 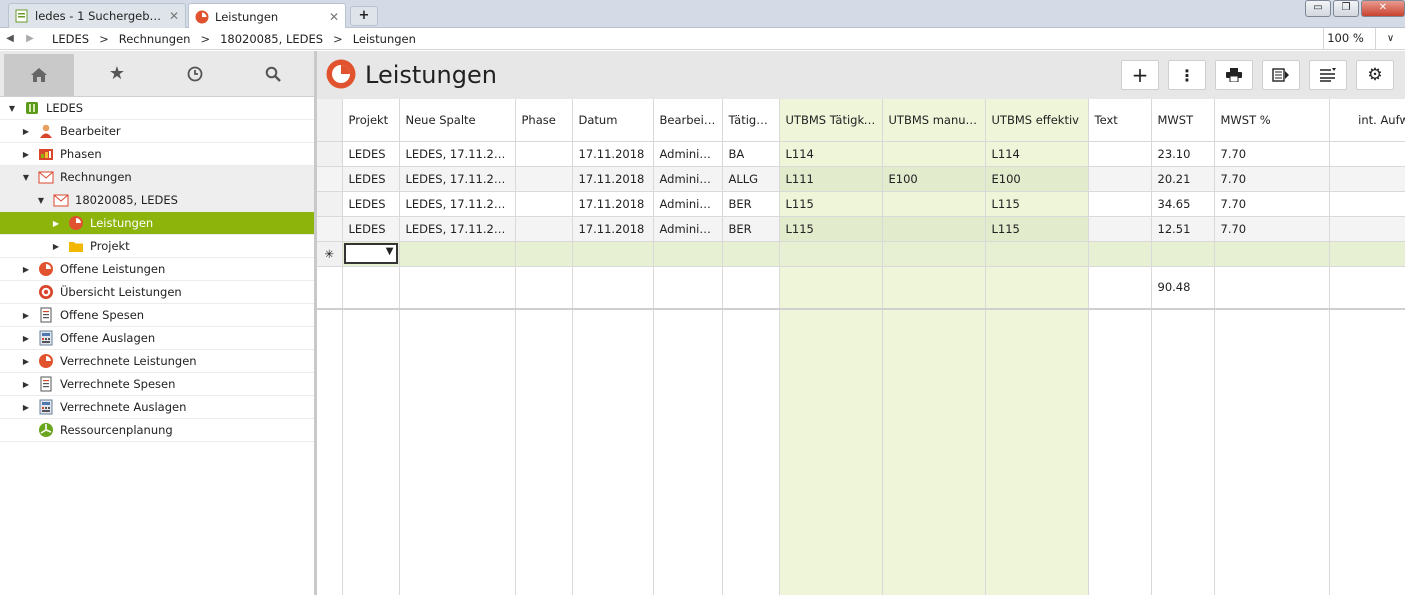 What do you see at coordinates (157, 131) in the screenshot?
I see `tree-item-bearbeiter: ▶ Bearbeiter` at bounding box center [157, 131].